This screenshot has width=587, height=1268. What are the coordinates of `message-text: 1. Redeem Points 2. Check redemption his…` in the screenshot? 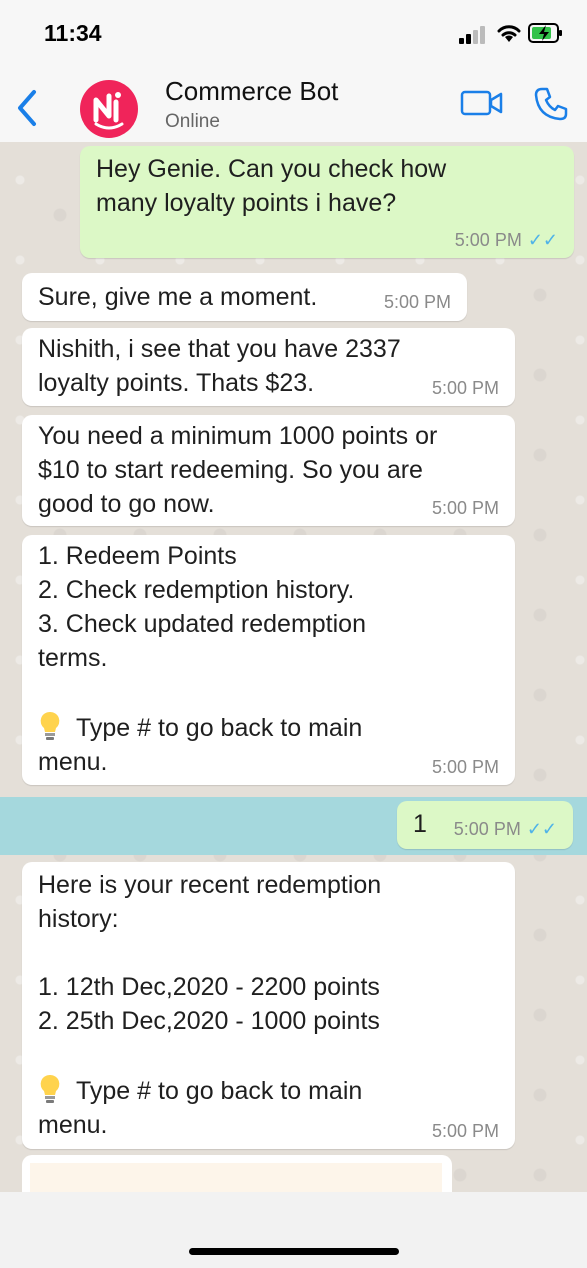 It's located at (202, 607).